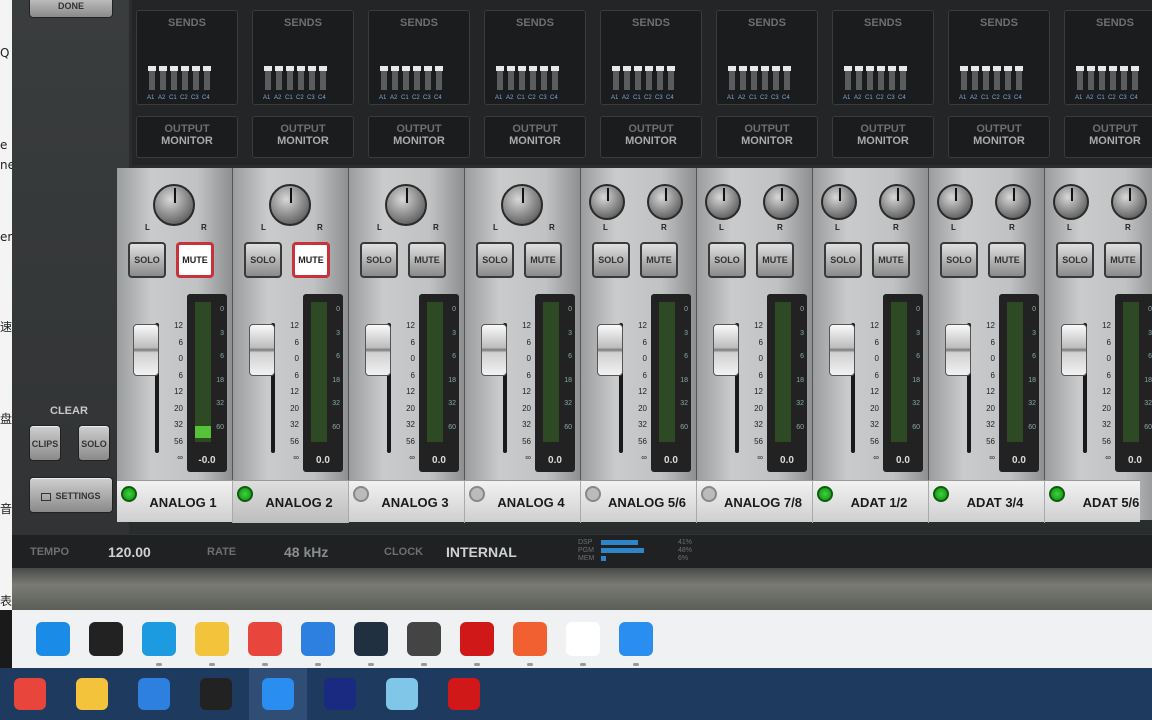 The height and width of the screenshot is (720, 1152). I want to click on channel-name-cell: ADAT 3/4, so click(987, 502).